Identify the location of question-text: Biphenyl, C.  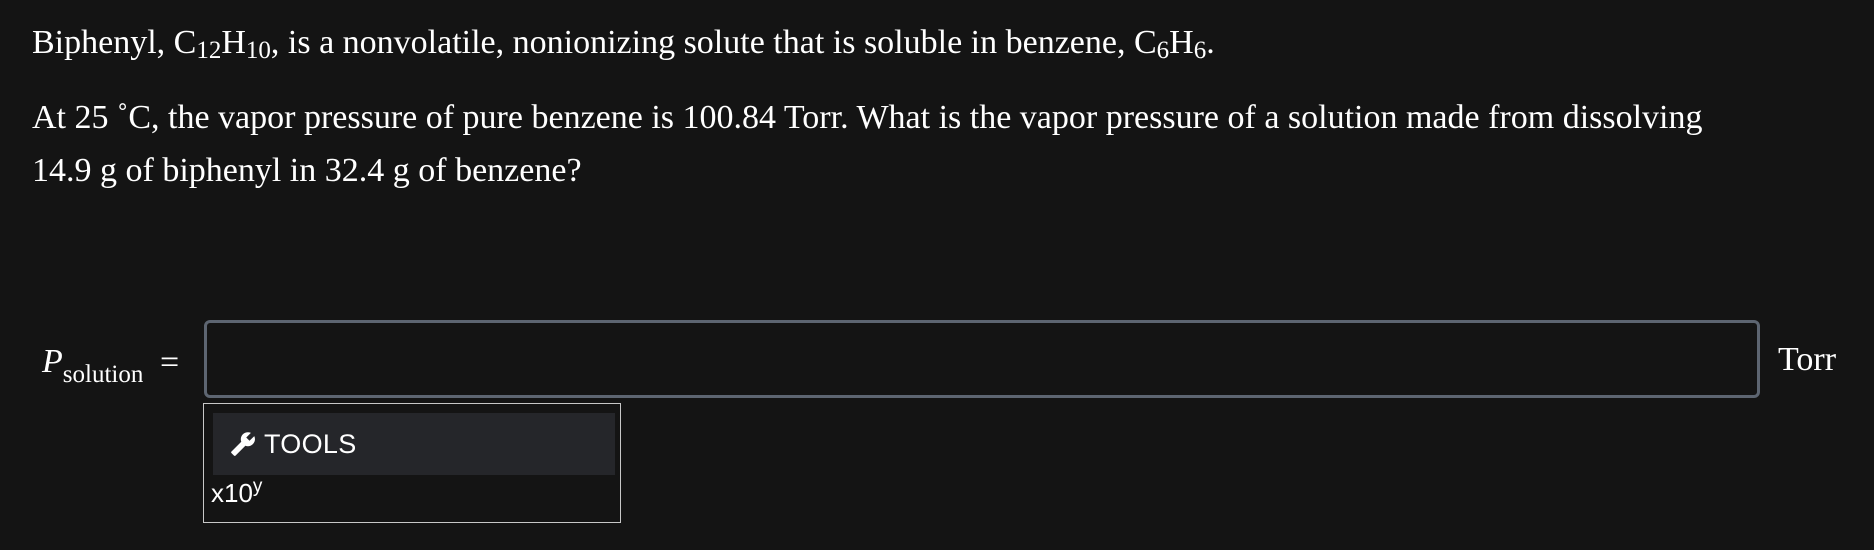
(114, 42).